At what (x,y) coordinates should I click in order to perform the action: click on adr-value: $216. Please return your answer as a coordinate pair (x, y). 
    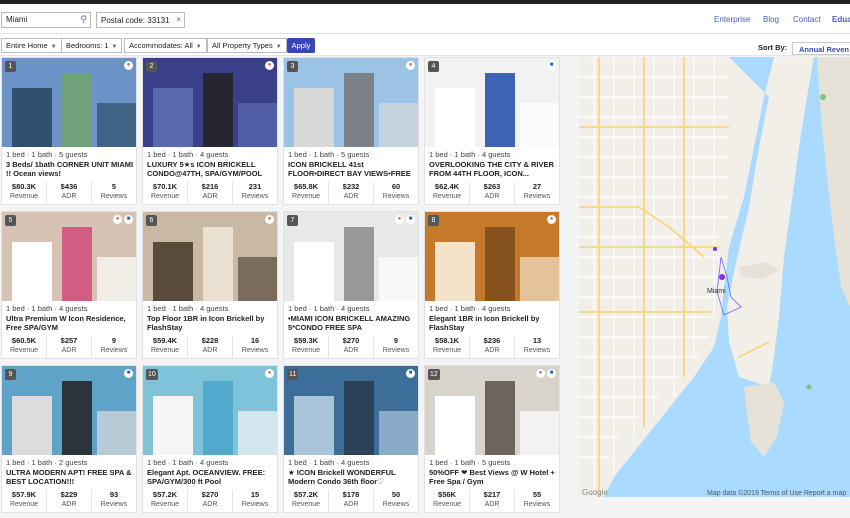
    Looking at the image, I should click on (210, 186).